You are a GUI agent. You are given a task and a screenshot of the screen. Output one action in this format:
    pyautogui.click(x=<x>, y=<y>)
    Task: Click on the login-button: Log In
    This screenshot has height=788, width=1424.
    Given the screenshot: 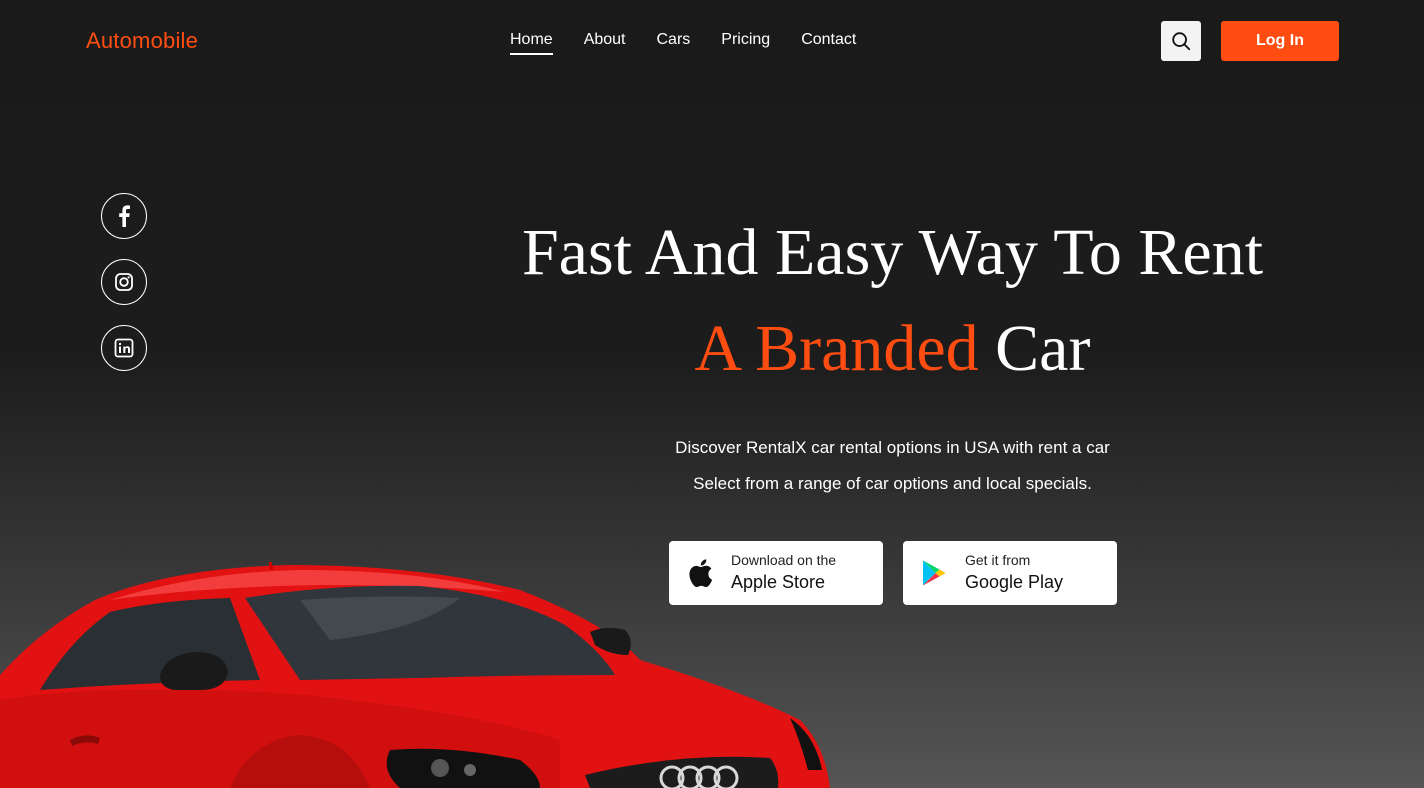 What is the action you would take?
    pyautogui.click(x=1280, y=41)
    